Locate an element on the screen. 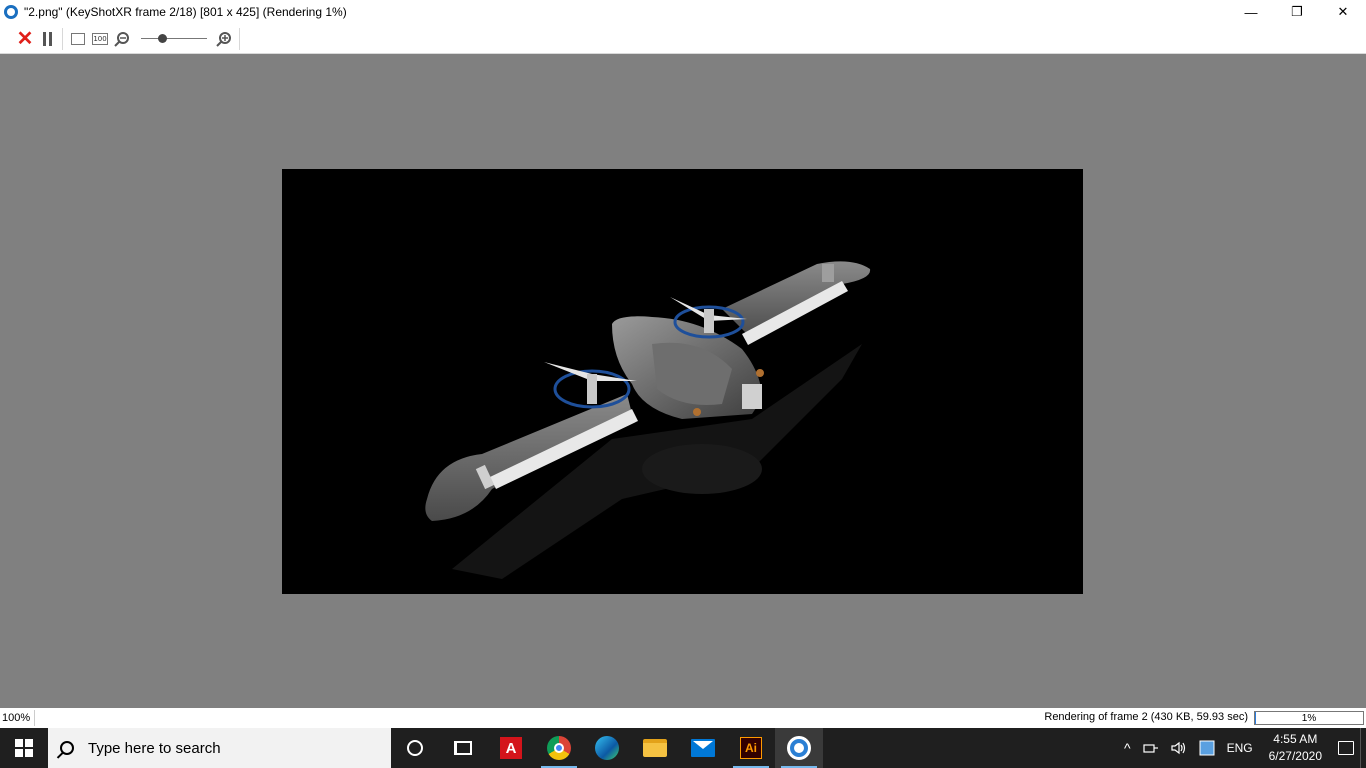  minimize-button: — is located at coordinates (1251, 12).